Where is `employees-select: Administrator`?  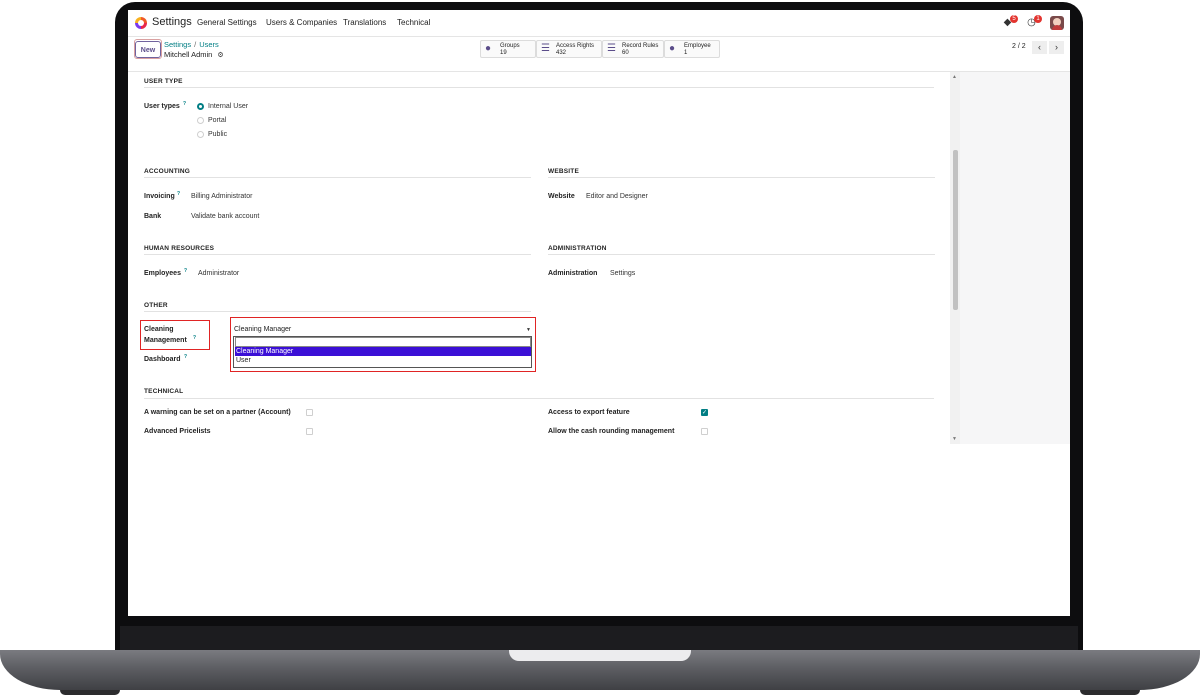 employees-select: Administrator is located at coordinates (218, 273).